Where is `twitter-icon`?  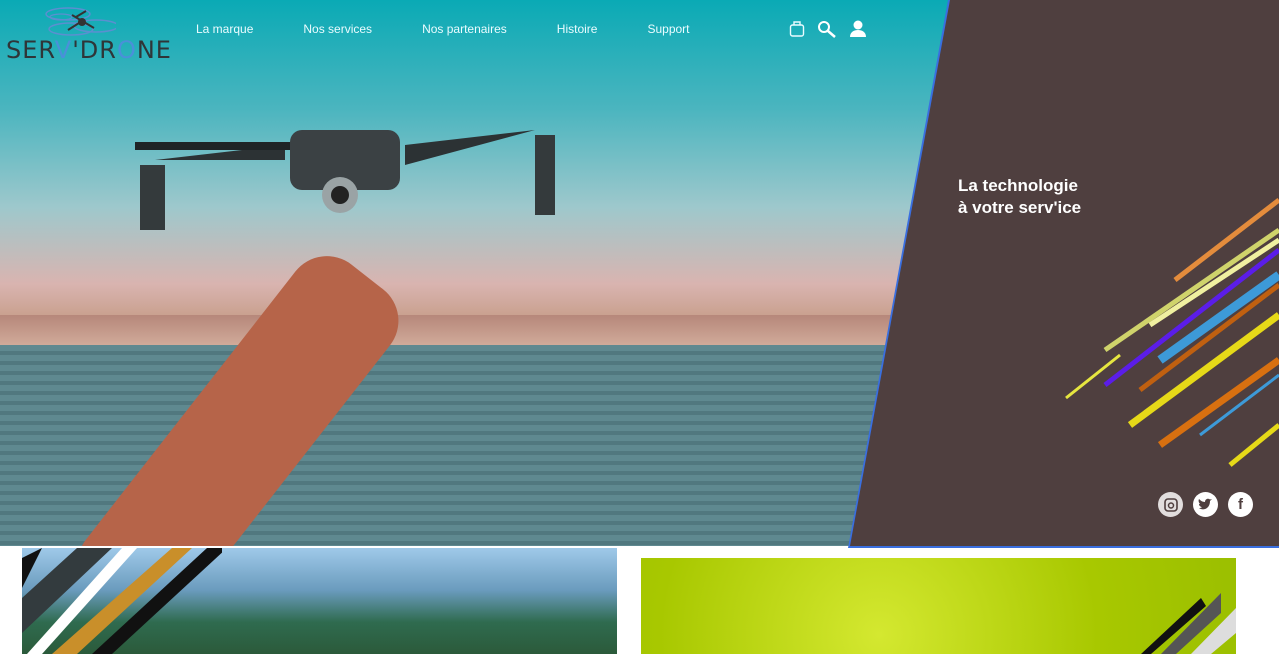
twitter-icon is located at coordinates (1205, 504).